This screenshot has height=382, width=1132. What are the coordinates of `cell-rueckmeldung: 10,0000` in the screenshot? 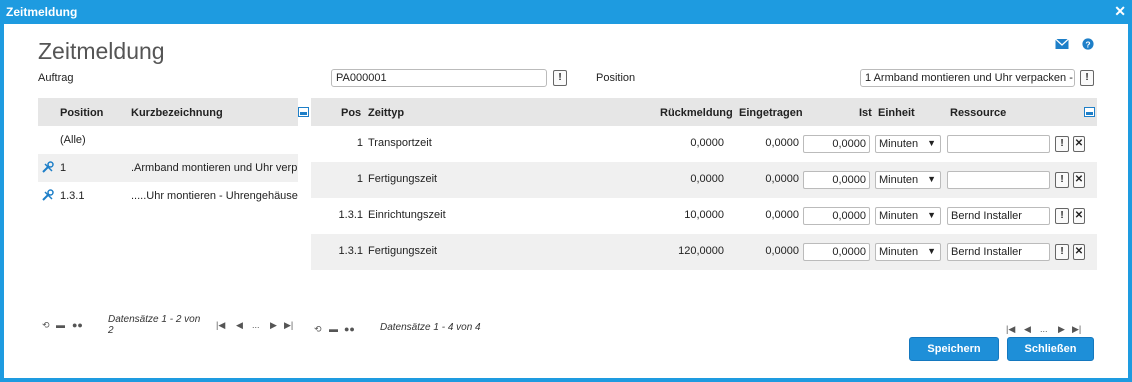 It's located at (704, 215).